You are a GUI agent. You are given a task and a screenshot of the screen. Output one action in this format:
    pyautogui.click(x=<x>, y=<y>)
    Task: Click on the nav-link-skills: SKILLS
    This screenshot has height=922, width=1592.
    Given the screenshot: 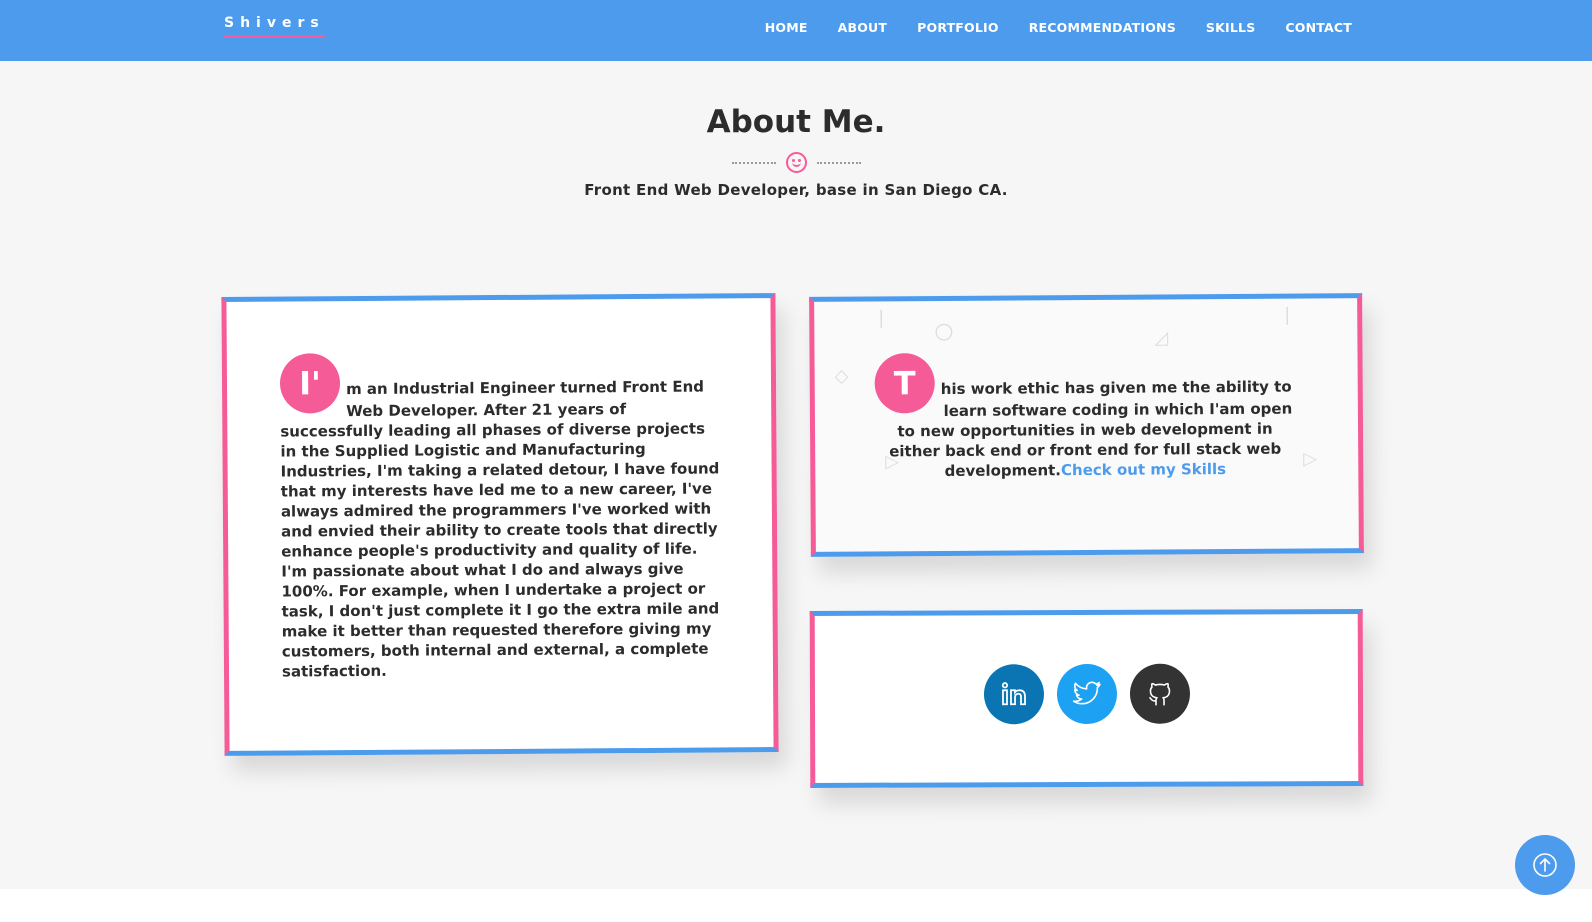 What is the action you would take?
    pyautogui.click(x=1230, y=27)
    